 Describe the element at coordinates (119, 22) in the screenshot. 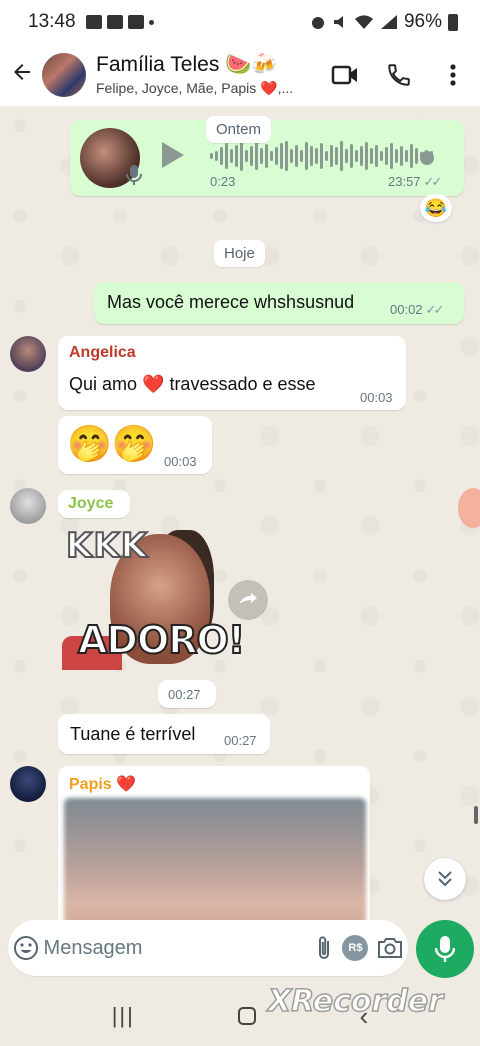

I see `notification-icons` at that location.